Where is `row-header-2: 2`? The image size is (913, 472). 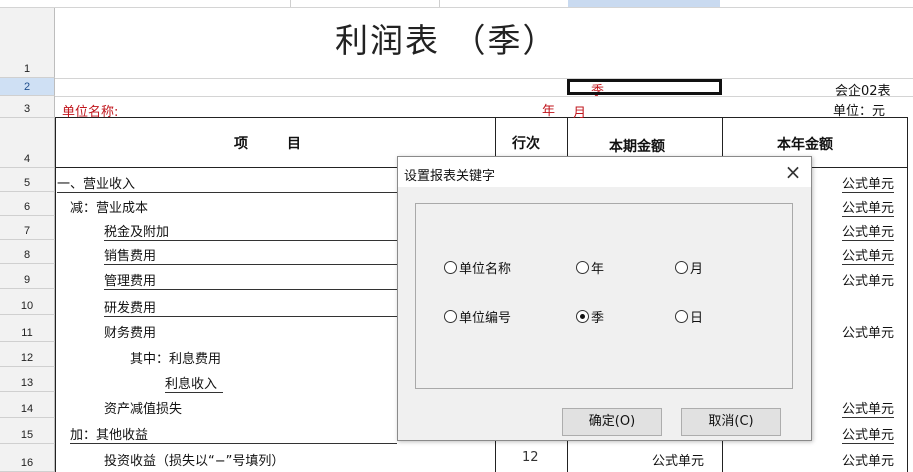 row-header-2: 2 is located at coordinates (27, 87).